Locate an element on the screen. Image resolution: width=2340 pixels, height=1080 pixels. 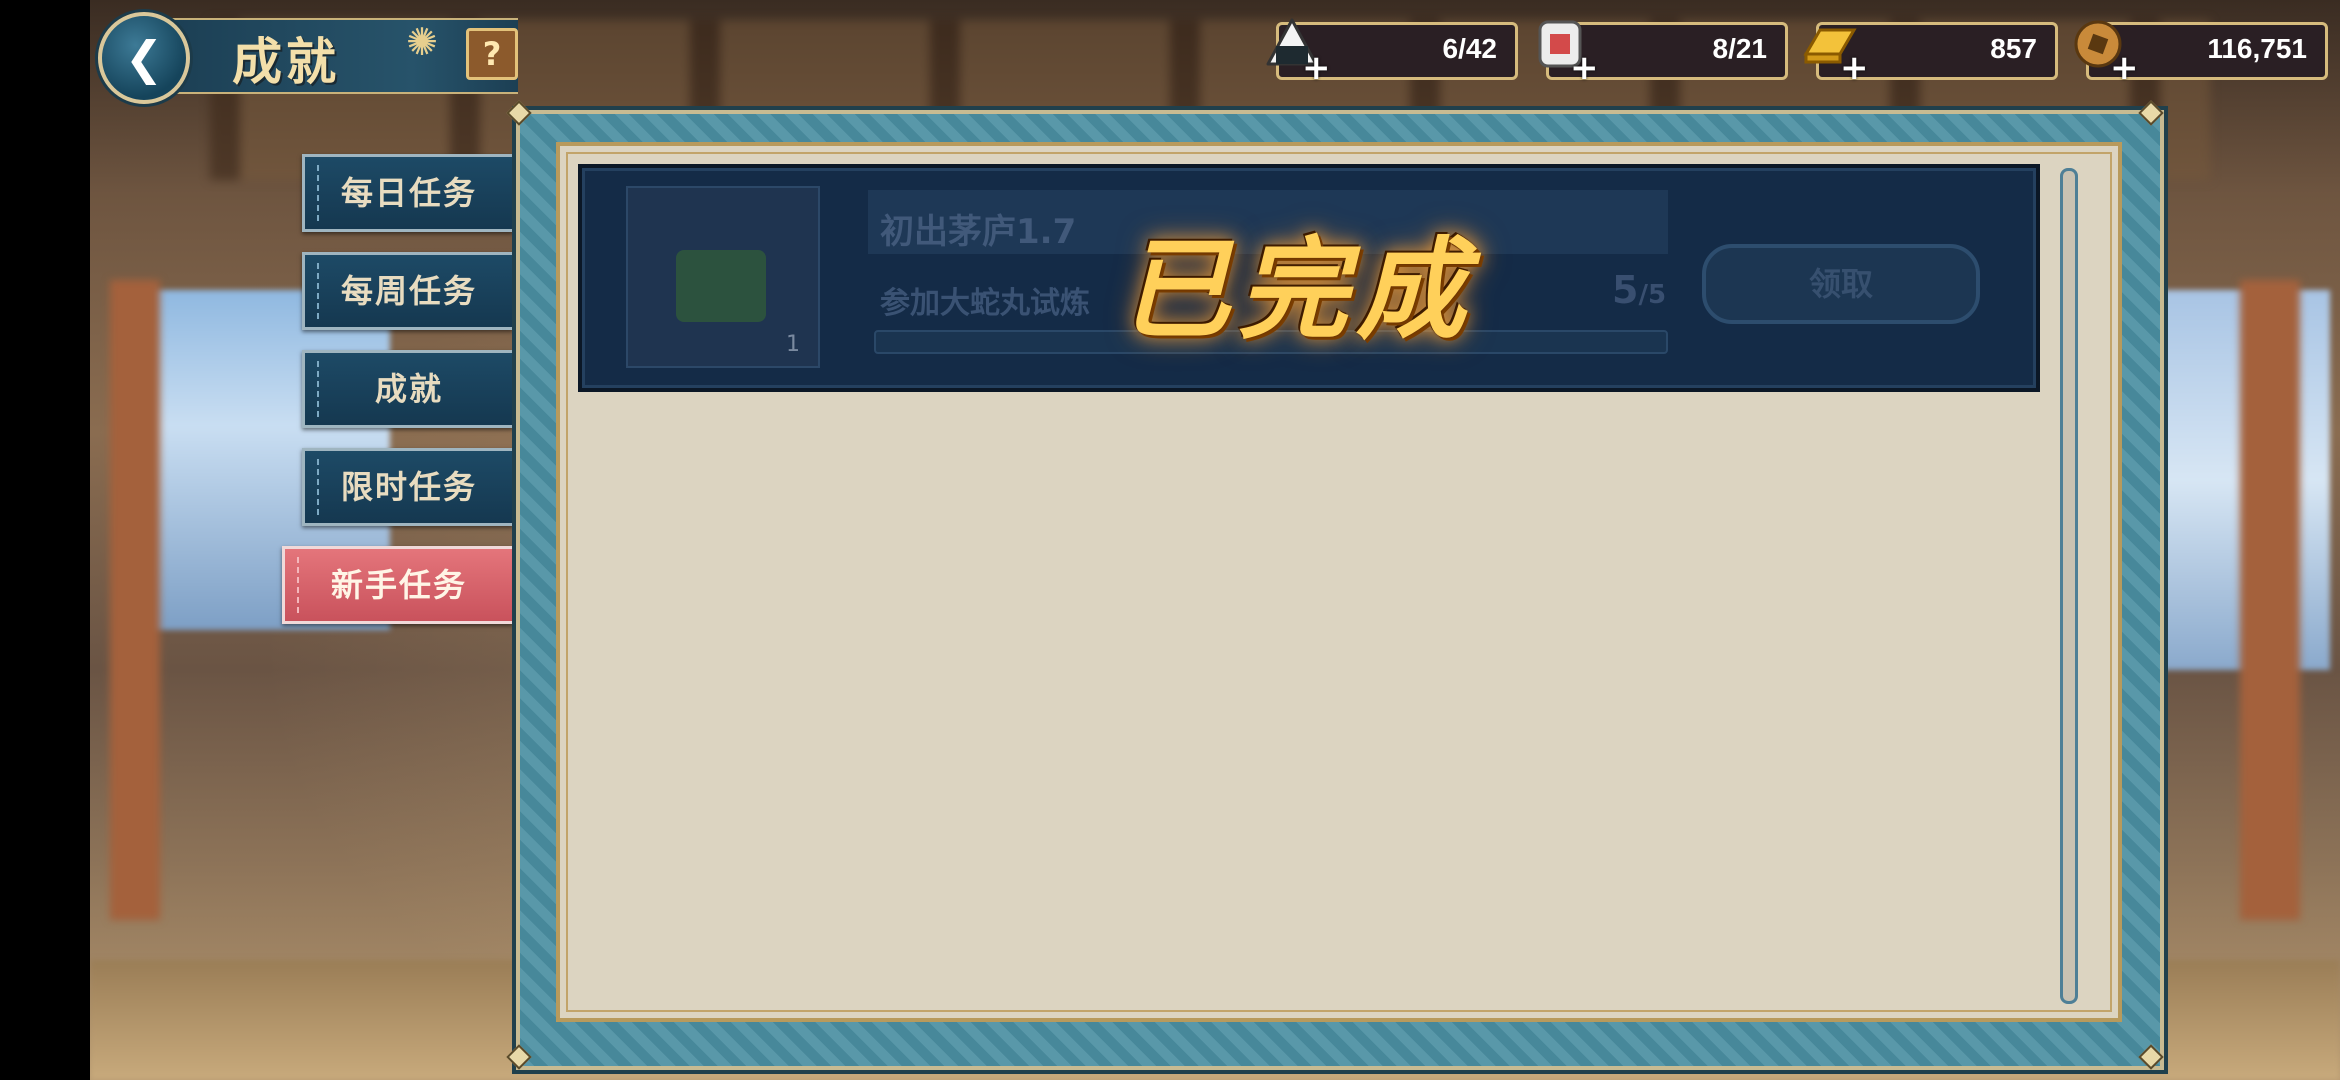
background-pillar-left is located at coordinates (135, 600).